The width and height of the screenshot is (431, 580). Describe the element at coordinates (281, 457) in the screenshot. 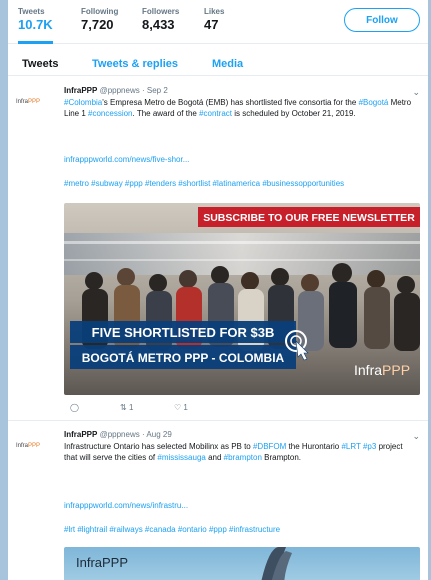

I see `tweet-text-part: Brampton.` at that location.